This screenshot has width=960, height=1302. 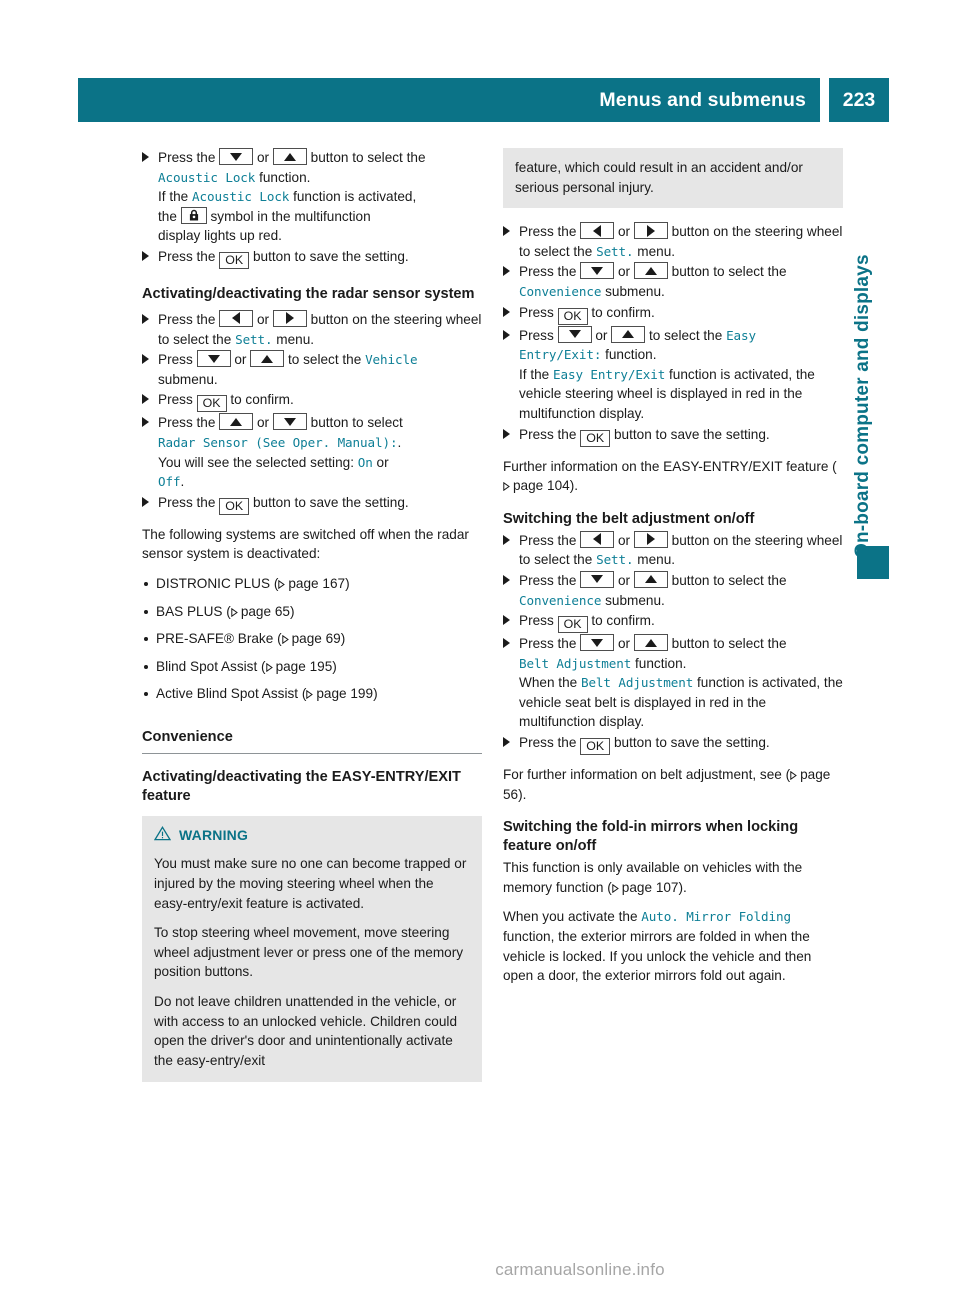 I want to click on step-note-c: the, so click(x=167, y=216).